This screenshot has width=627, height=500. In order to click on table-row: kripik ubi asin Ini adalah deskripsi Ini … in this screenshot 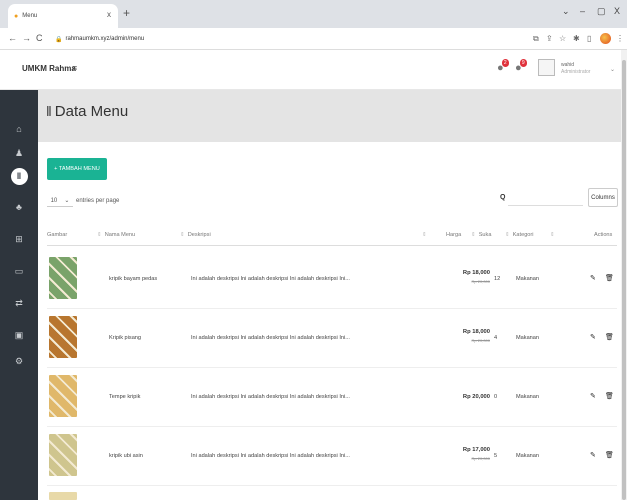, I will do `click(332, 456)`.